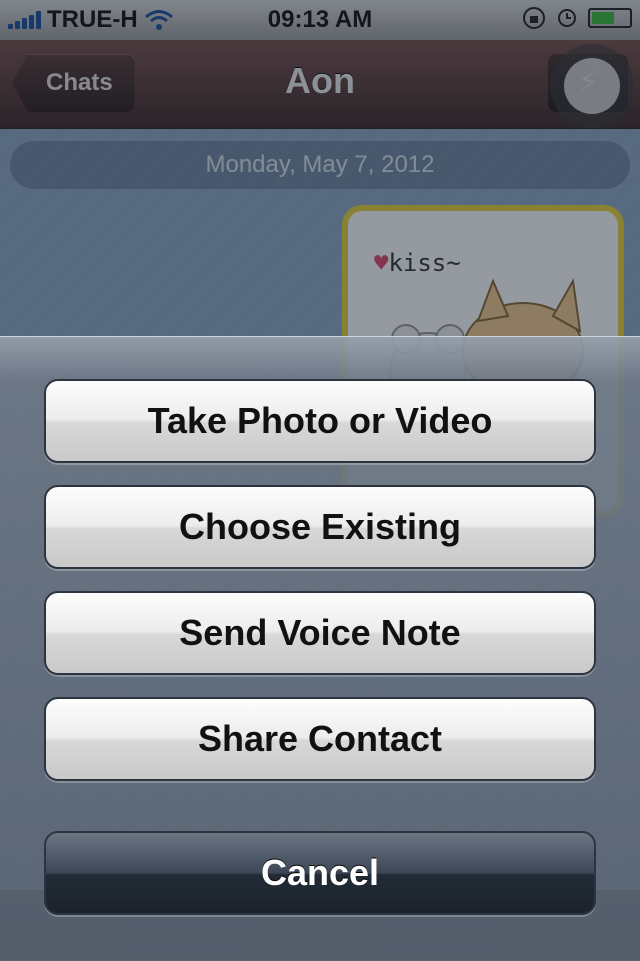 Image resolution: width=640 pixels, height=961 pixels. What do you see at coordinates (320, 421) in the screenshot?
I see `take-photo-button: Take Photo or Video` at bounding box center [320, 421].